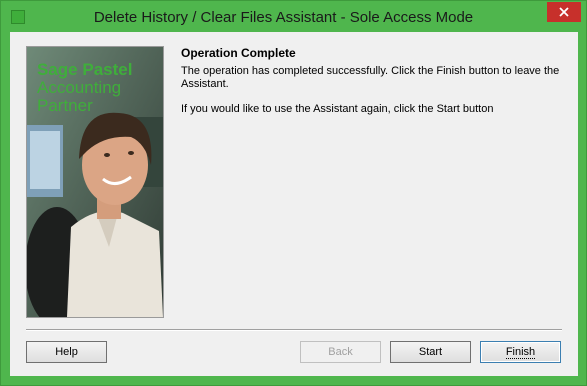 The image size is (587, 386). I want to click on close-button, so click(564, 12).